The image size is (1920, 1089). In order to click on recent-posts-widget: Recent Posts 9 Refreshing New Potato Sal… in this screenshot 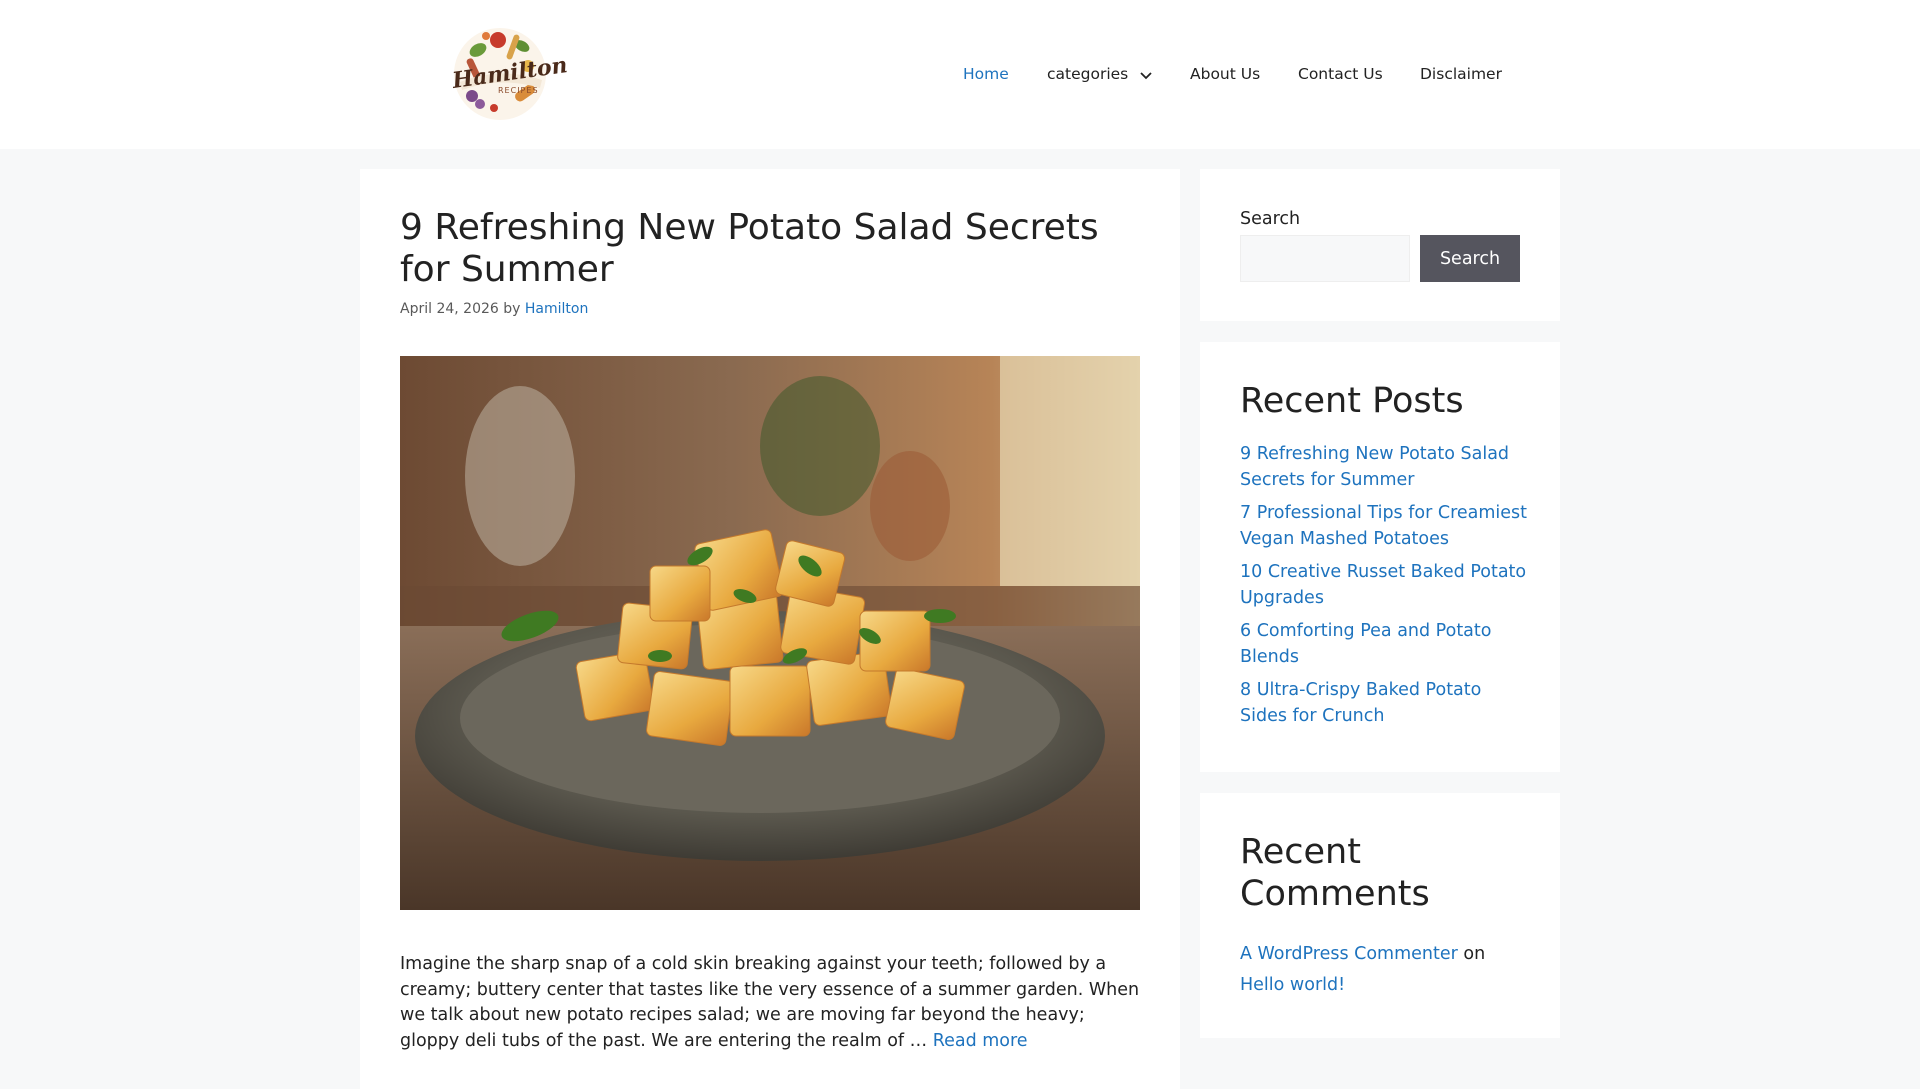, I will do `click(1380, 557)`.